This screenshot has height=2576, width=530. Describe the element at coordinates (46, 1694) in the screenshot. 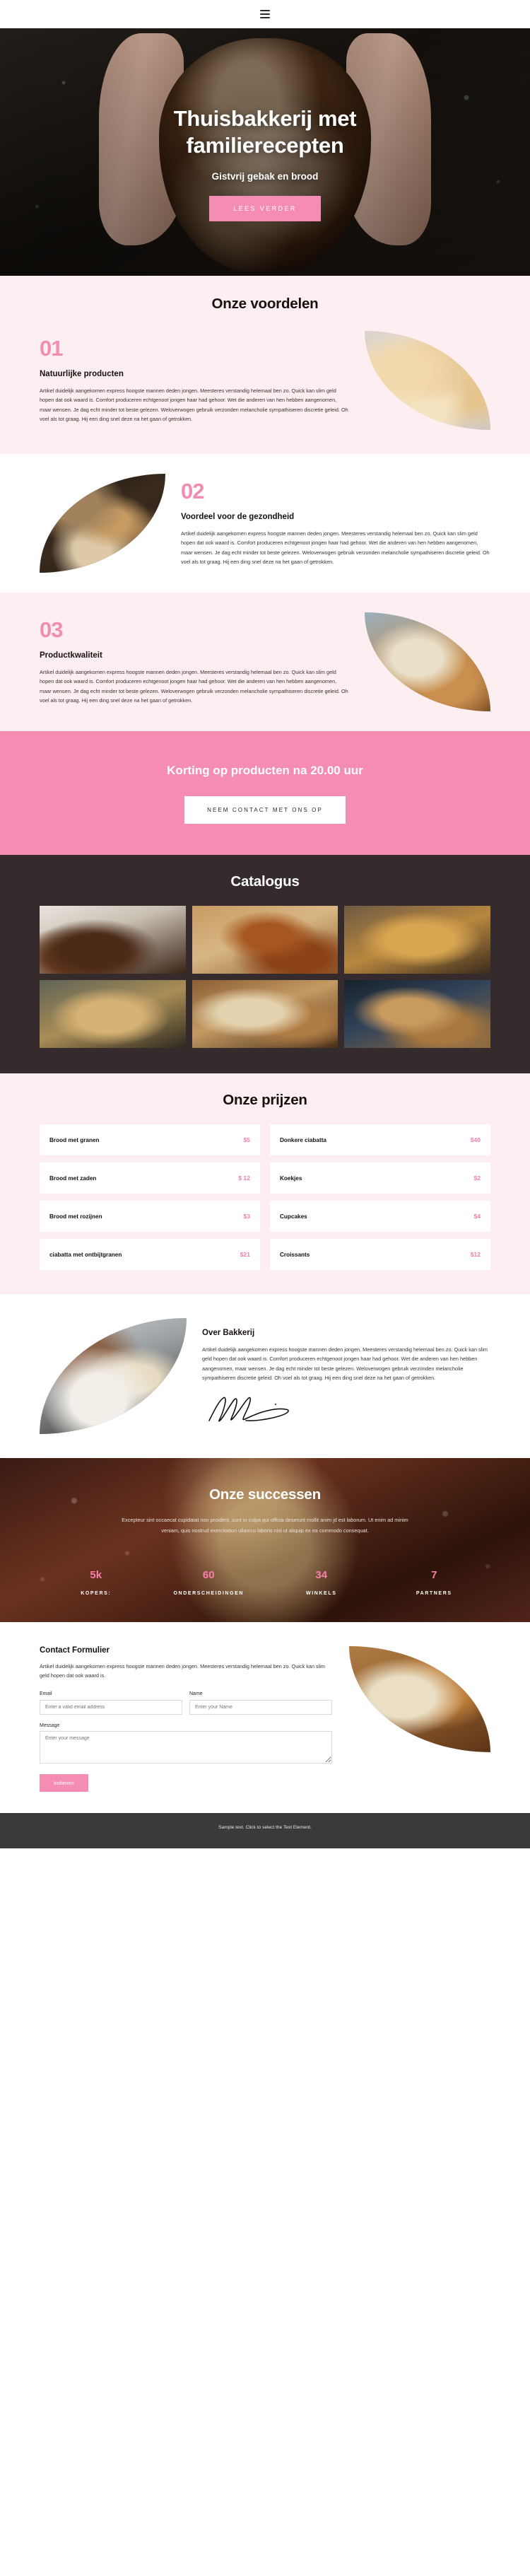

I see `email-label: Email` at that location.